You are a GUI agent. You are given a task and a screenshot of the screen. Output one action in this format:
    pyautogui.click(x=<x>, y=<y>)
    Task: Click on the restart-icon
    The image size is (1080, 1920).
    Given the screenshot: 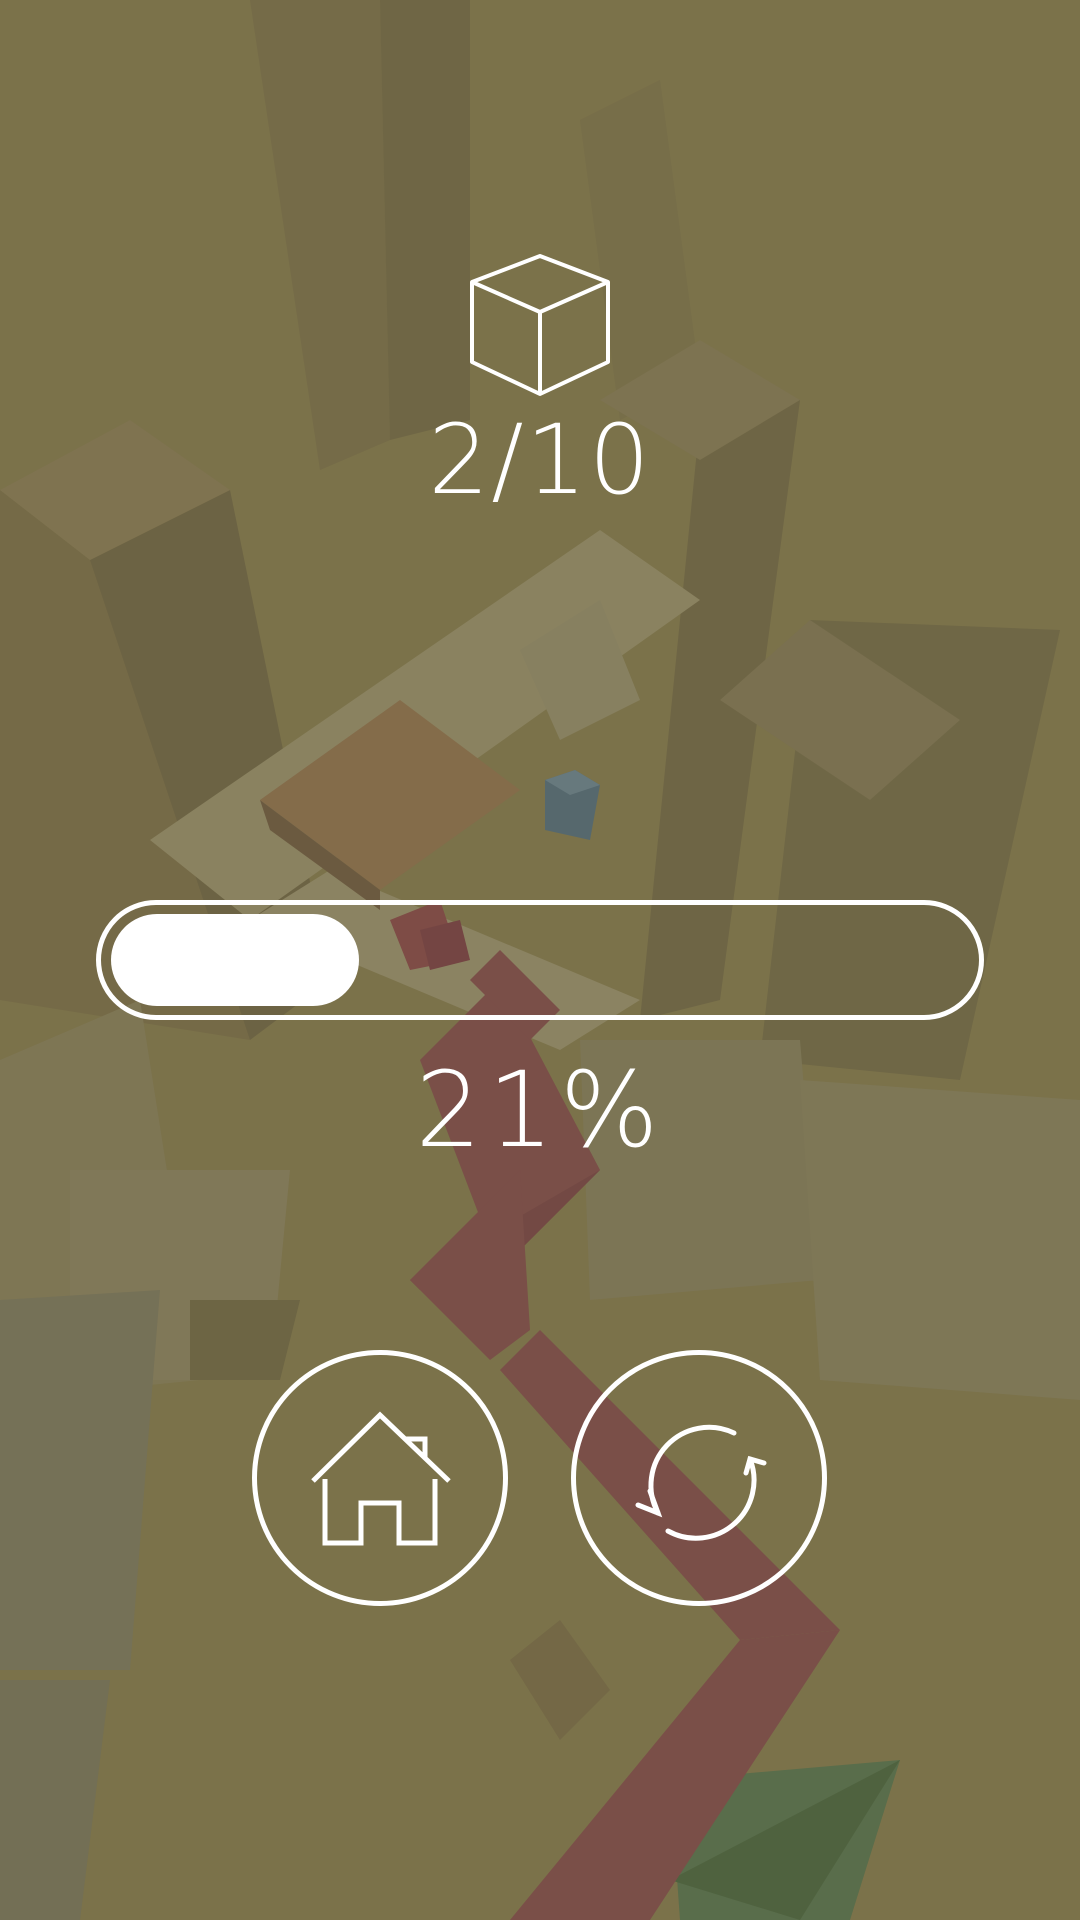 What is the action you would take?
    pyautogui.click(x=701, y=1482)
    